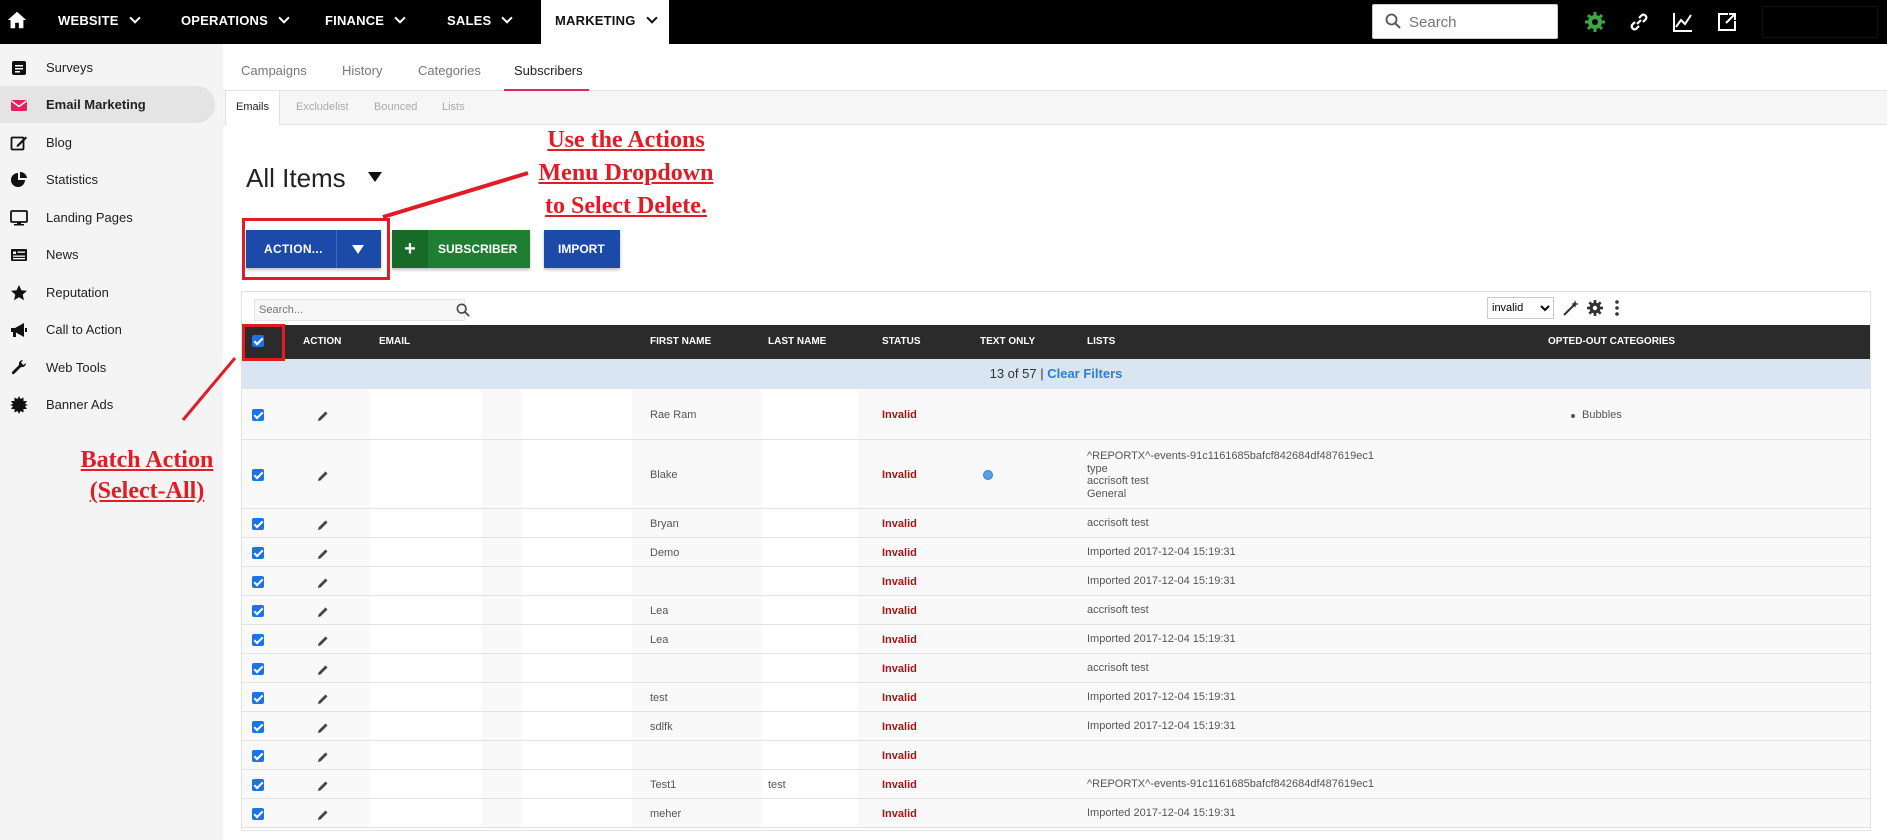 The width and height of the screenshot is (1887, 840). What do you see at coordinates (548, 70) in the screenshot?
I see `tab-subscribers: Subscribers` at bounding box center [548, 70].